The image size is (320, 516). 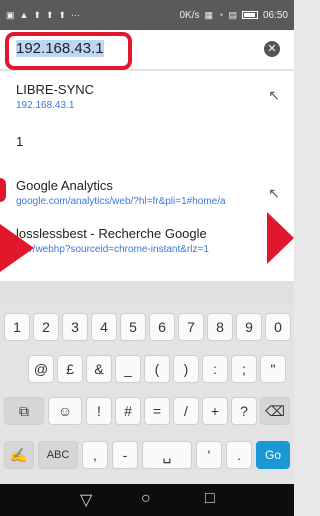 What do you see at coordinates (133, 327) in the screenshot?
I see `key: 5` at bounding box center [133, 327].